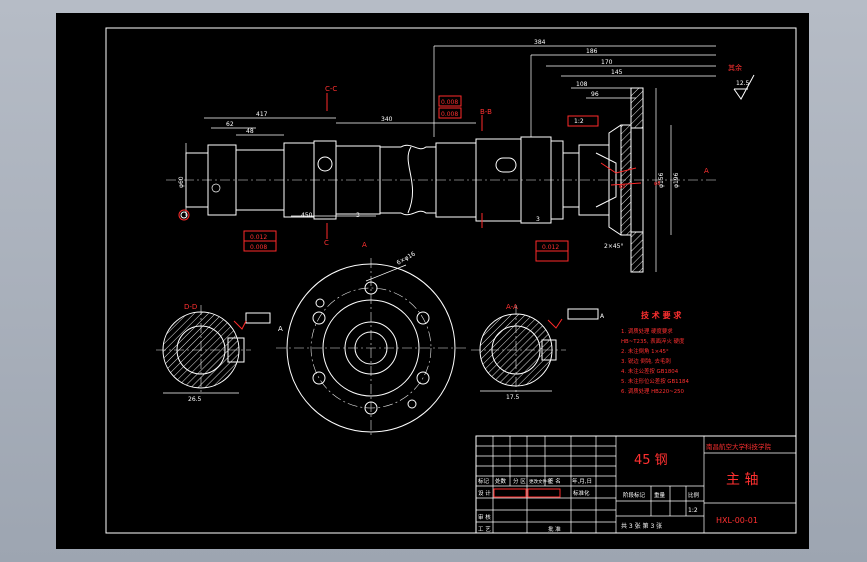 The height and width of the screenshot is (562, 867). Describe the element at coordinates (646, 361) in the screenshot. I see `svg-text: 3. 锐边 倒钝, 去毛刺` at that location.